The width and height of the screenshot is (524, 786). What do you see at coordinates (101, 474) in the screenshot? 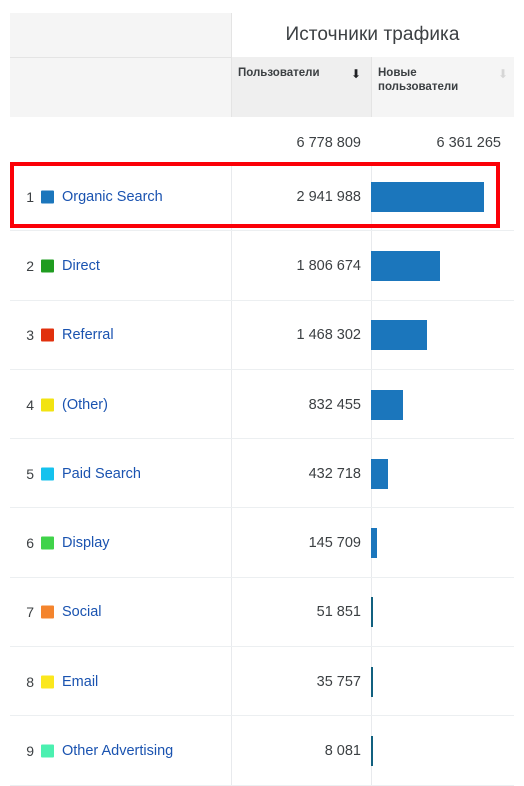
I see `channel-link: Paid Search` at bounding box center [101, 474].